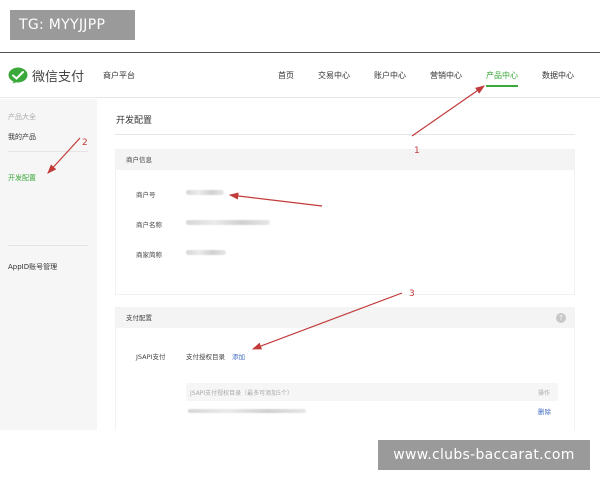 Image resolution: width=600 pixels, height=480 pixels. I want to click on delete-link: 删除, so click(544, 411).